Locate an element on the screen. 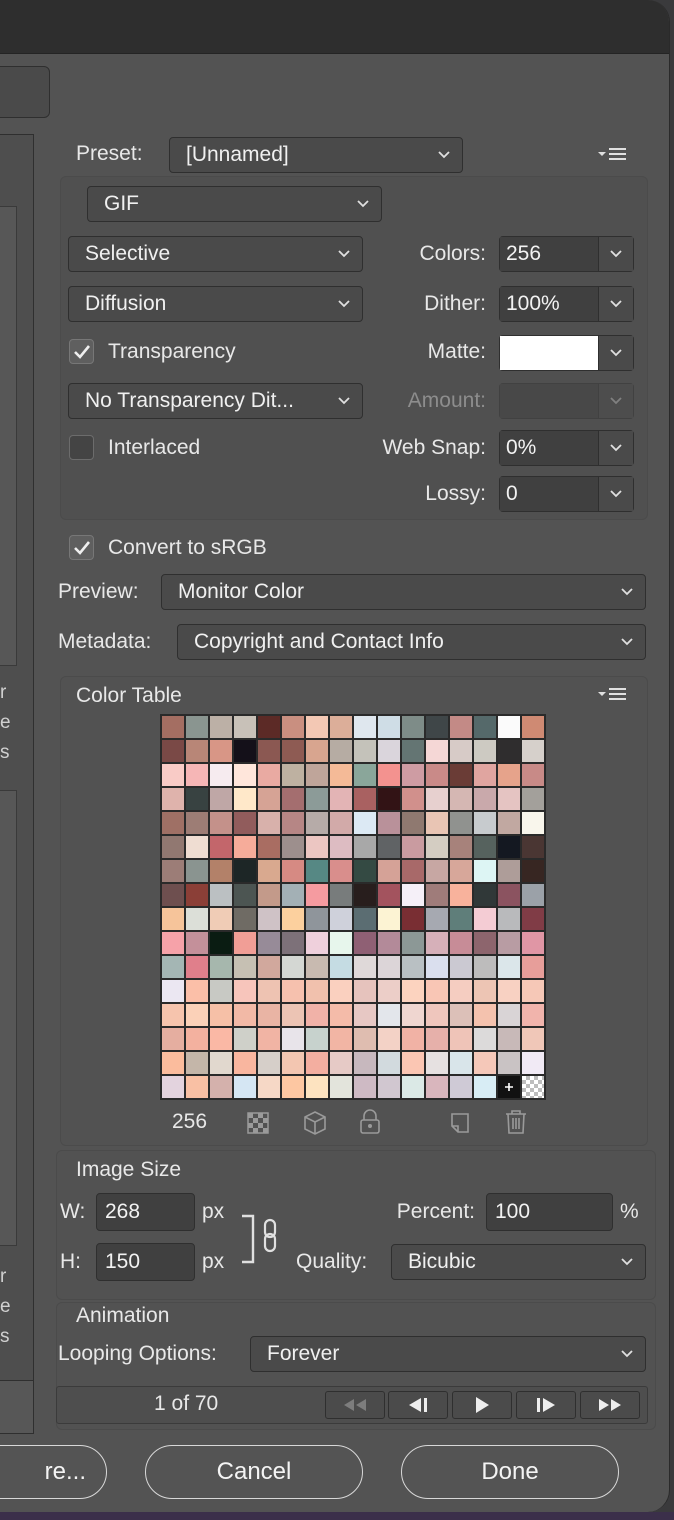 Image resolution: width=674 pixels, height=1520 pixels. web-snap-dropdown is located at coordinates (616, 448).